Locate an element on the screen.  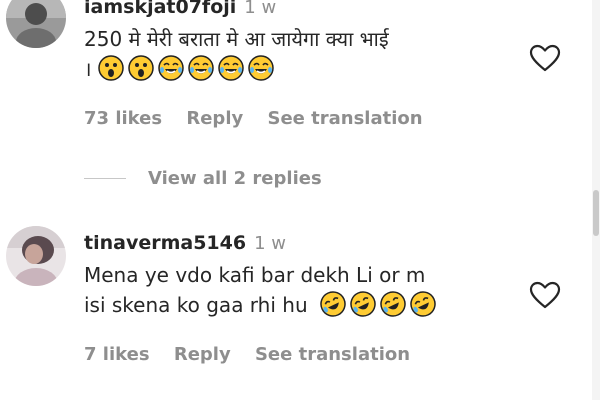
comment-username: iamskjat07foji 1 w is located at coordinates (180, 9).